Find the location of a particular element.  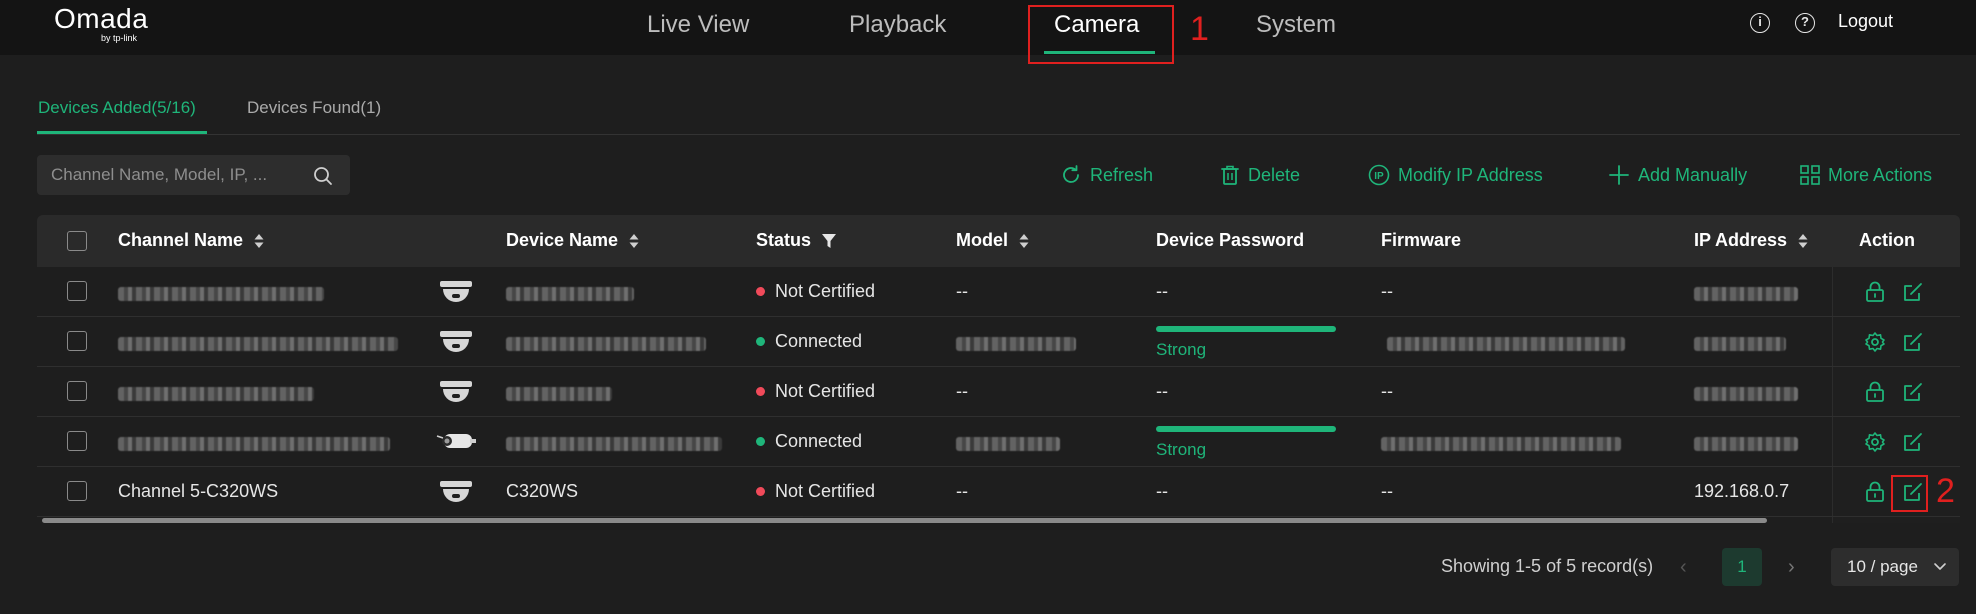

ip-address-cell-redacted is located at coordinates (1746, 295).